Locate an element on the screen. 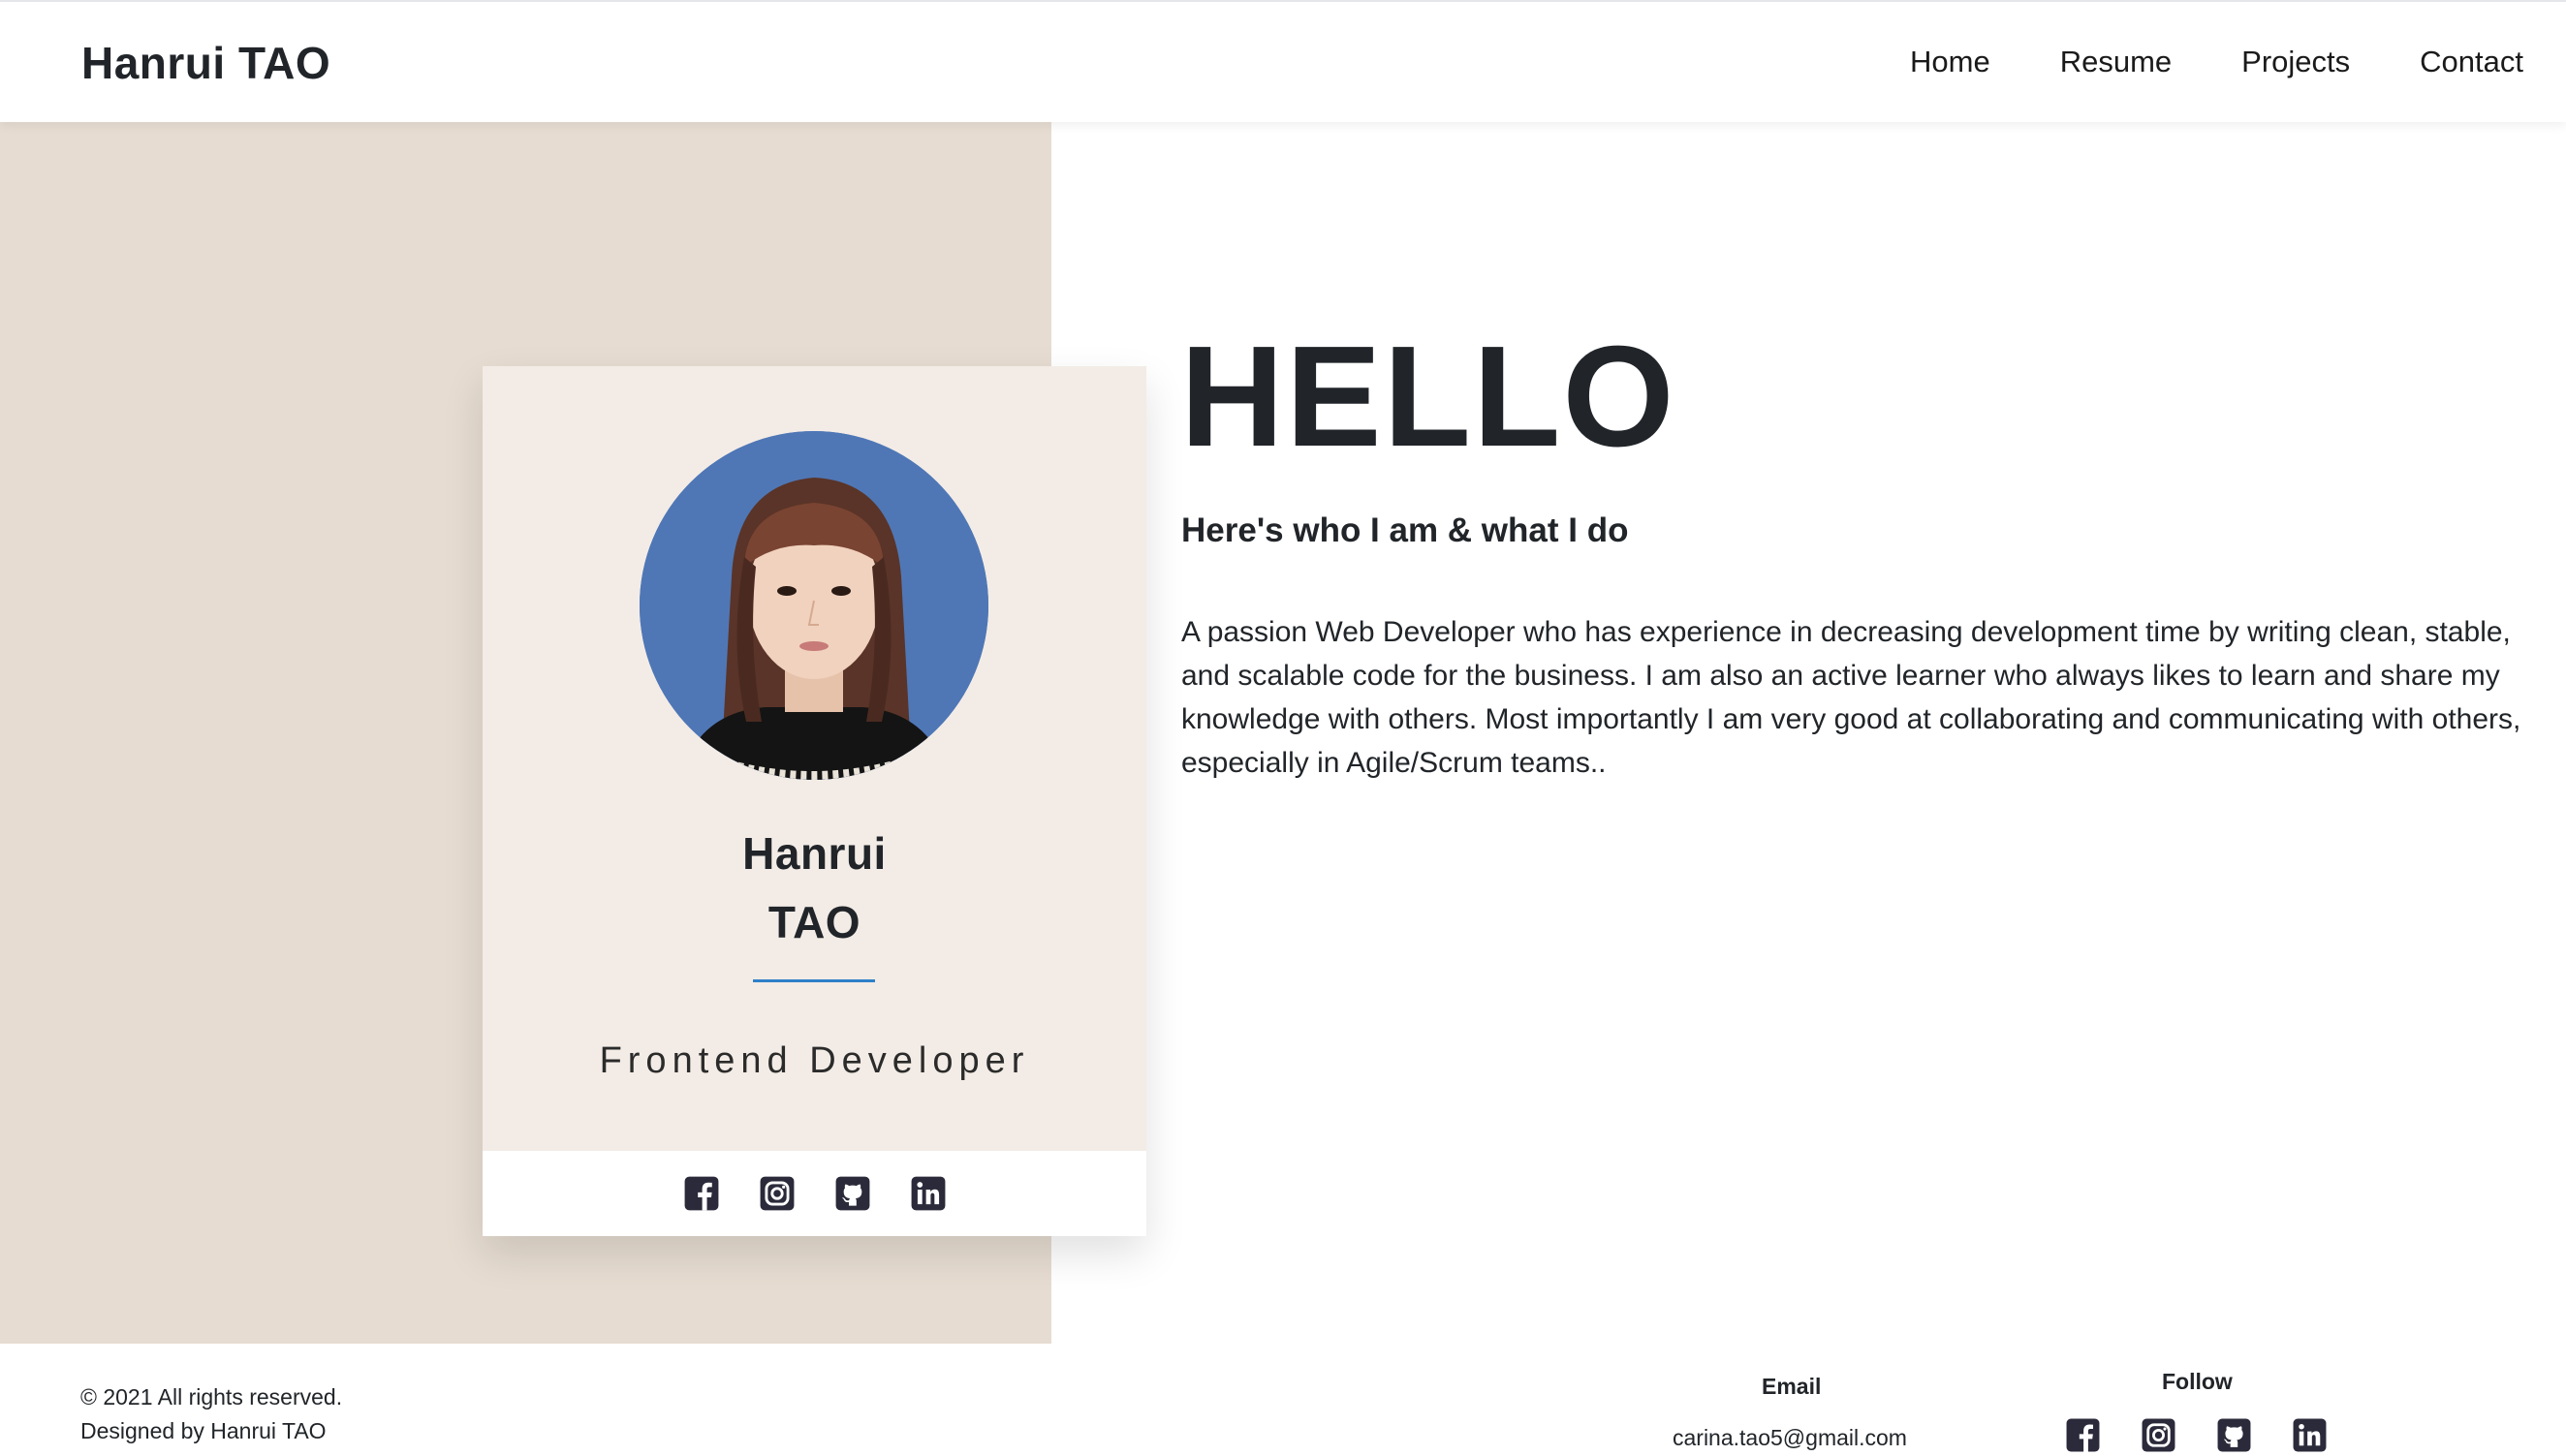 The height and width of the screenshot is (1456, 2566). footer-follow-heading: Follow is located at coordinates (2197, 1382).